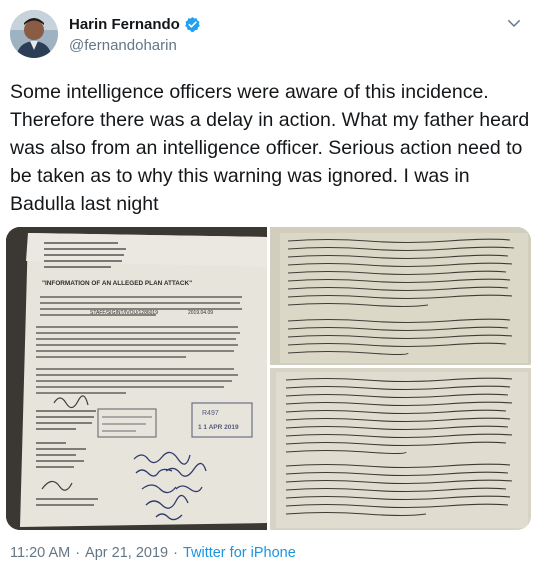 This screenshot has width=537, height=573. I want to click on tweet-time: 11:20 AM, so click(40, 553).